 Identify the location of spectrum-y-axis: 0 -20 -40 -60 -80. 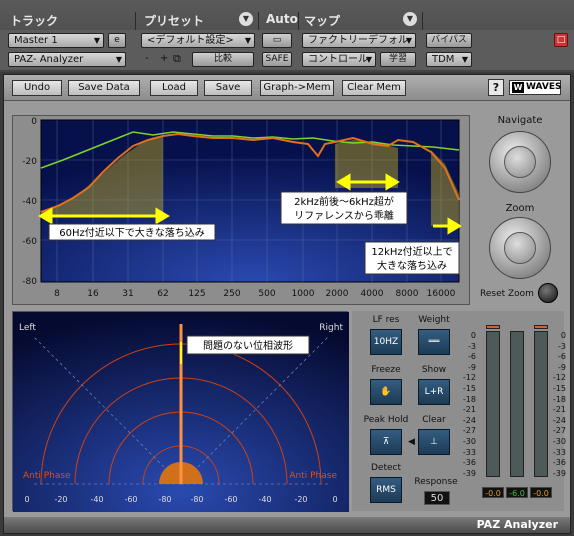
(29, 202).